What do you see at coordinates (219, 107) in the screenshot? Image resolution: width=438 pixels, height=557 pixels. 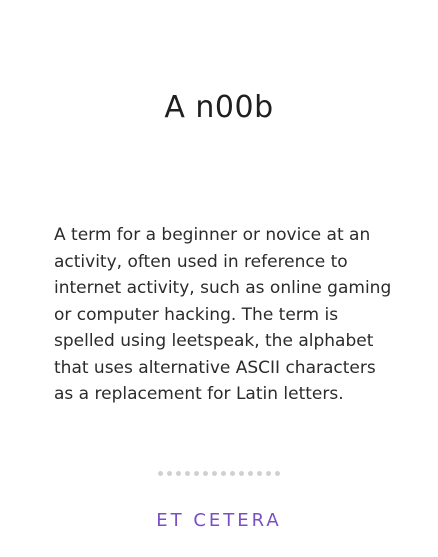 I see `term-title: A n00b` at bounding box center [219, 107].